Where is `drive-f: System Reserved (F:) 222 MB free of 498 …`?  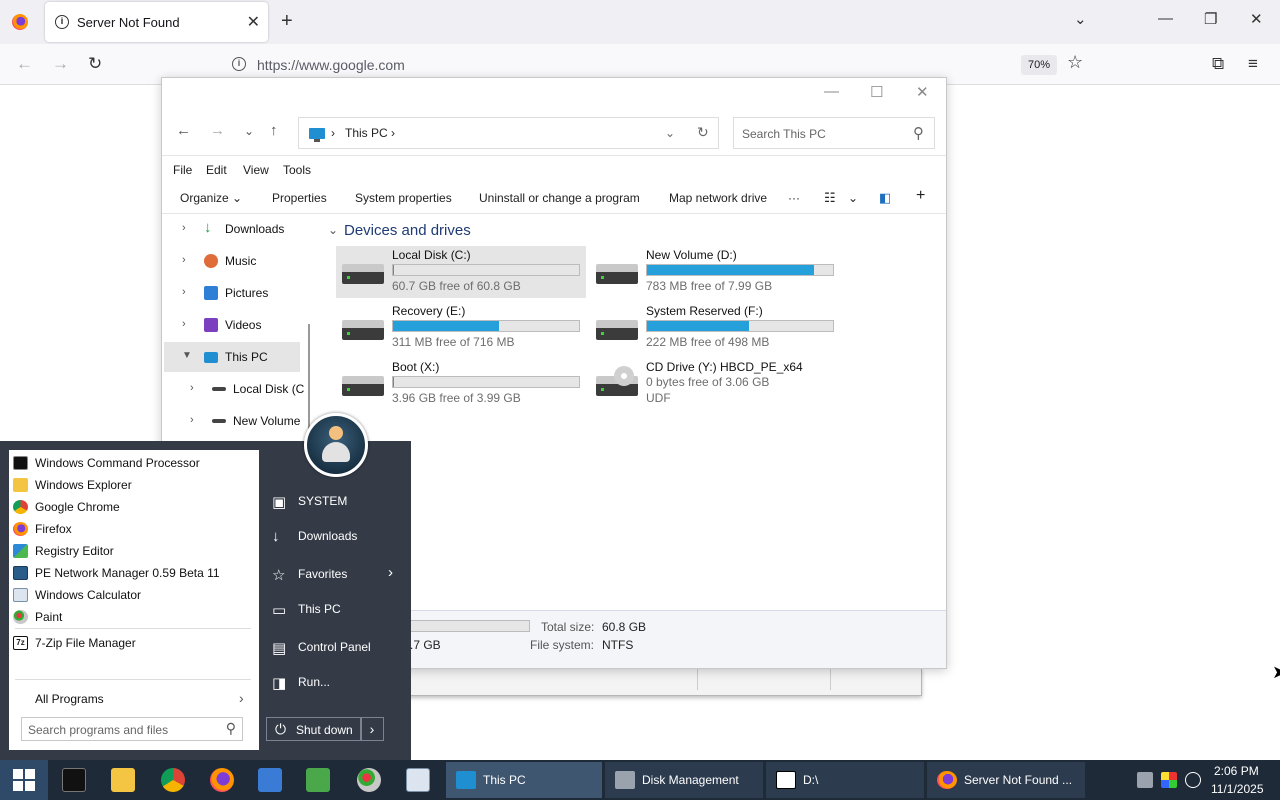
drive-f: System Reserved (F:) 222 MB free of 498 … is located at coordinates (715, 328).